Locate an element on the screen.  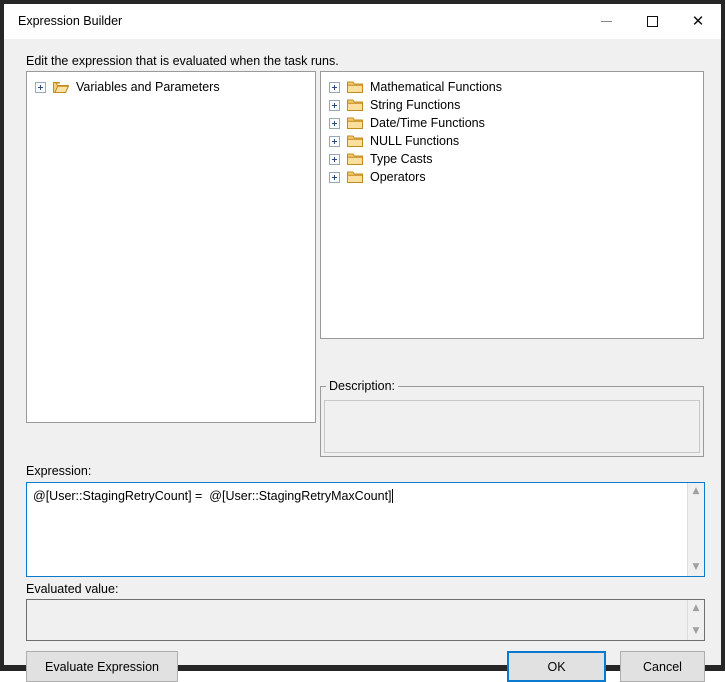
tree-item-operators: Operators is located at coordinates (512, 177).